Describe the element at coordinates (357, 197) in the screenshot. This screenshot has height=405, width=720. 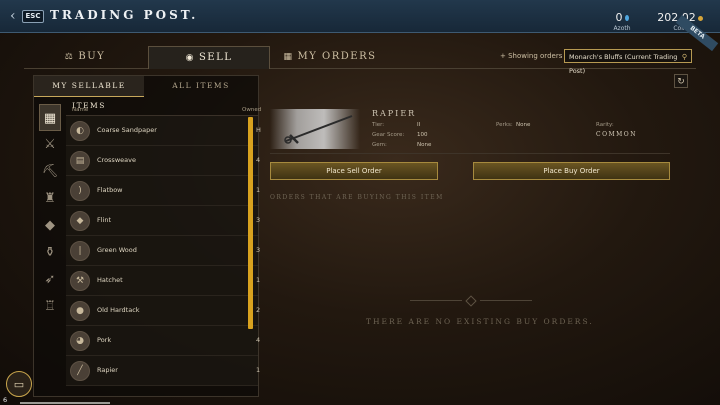
I see `orders-section-header: ORDERS THAT ARE BUYING THIS ITEM` at that location.